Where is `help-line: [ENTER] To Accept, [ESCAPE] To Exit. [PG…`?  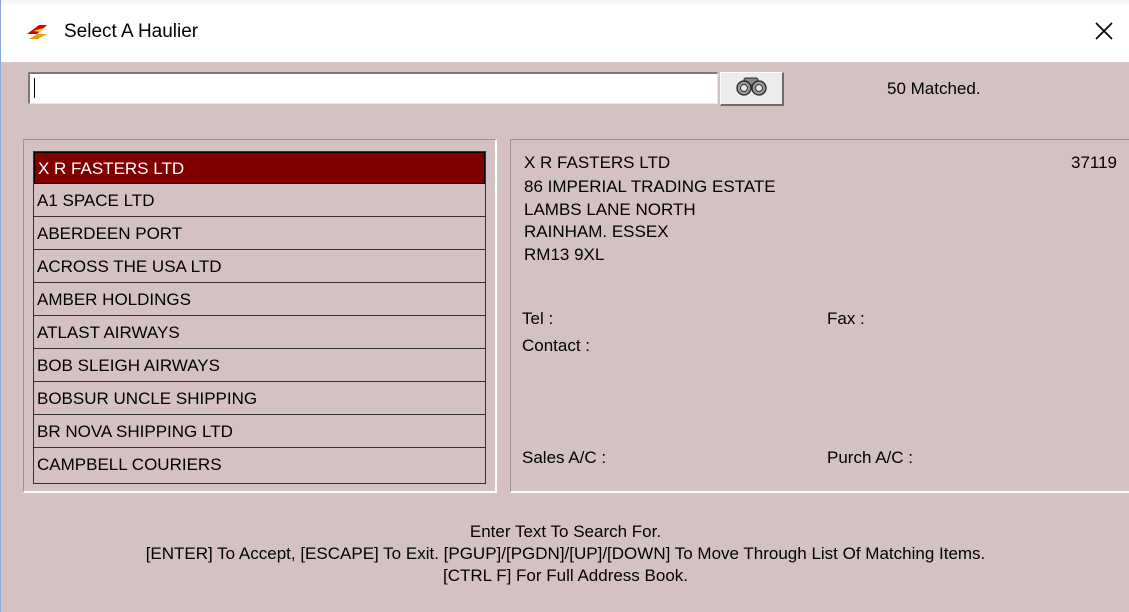 help-line: [ENTER] To Accept, [ESCAPE] To Exit. [PG… is located at coordinates (565, 553).